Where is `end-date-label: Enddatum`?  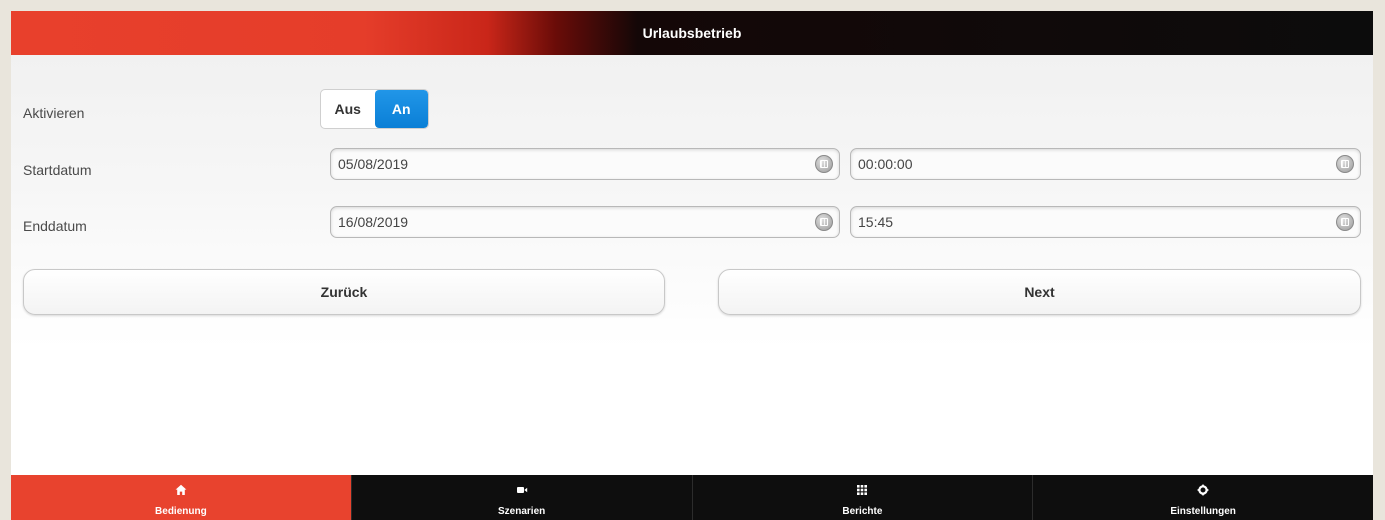 end-date-label: Enddatum is located at coordinates (55, 226).